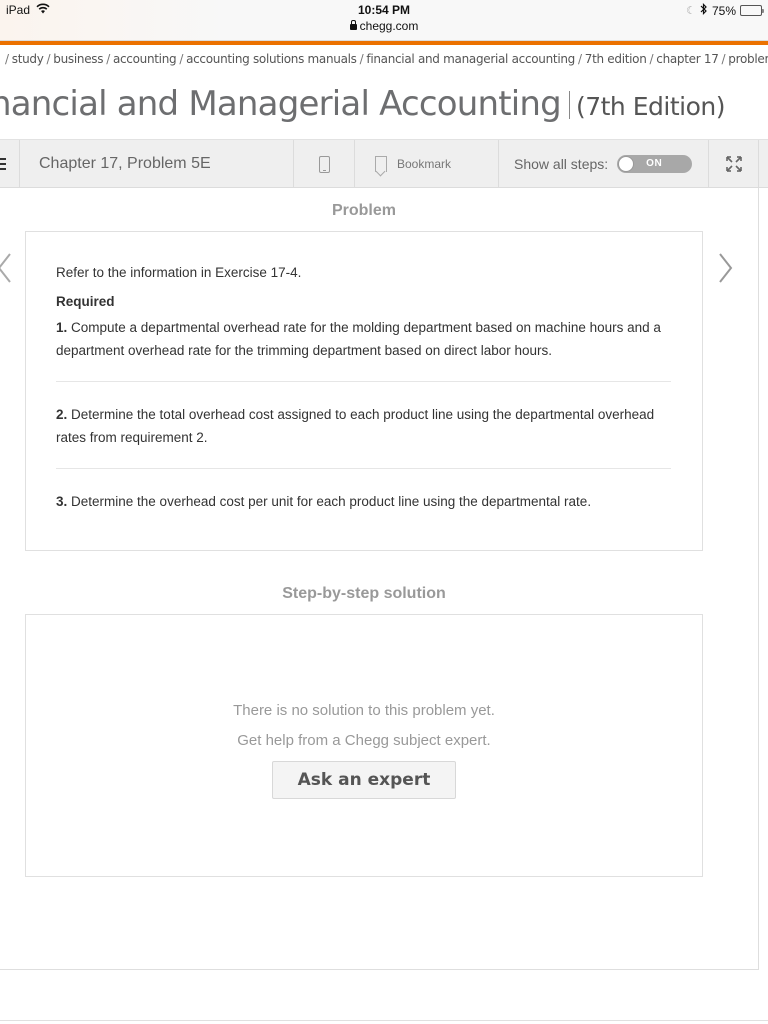  I want to click on show-all-steps-toggle: ON, so click(655, 164).